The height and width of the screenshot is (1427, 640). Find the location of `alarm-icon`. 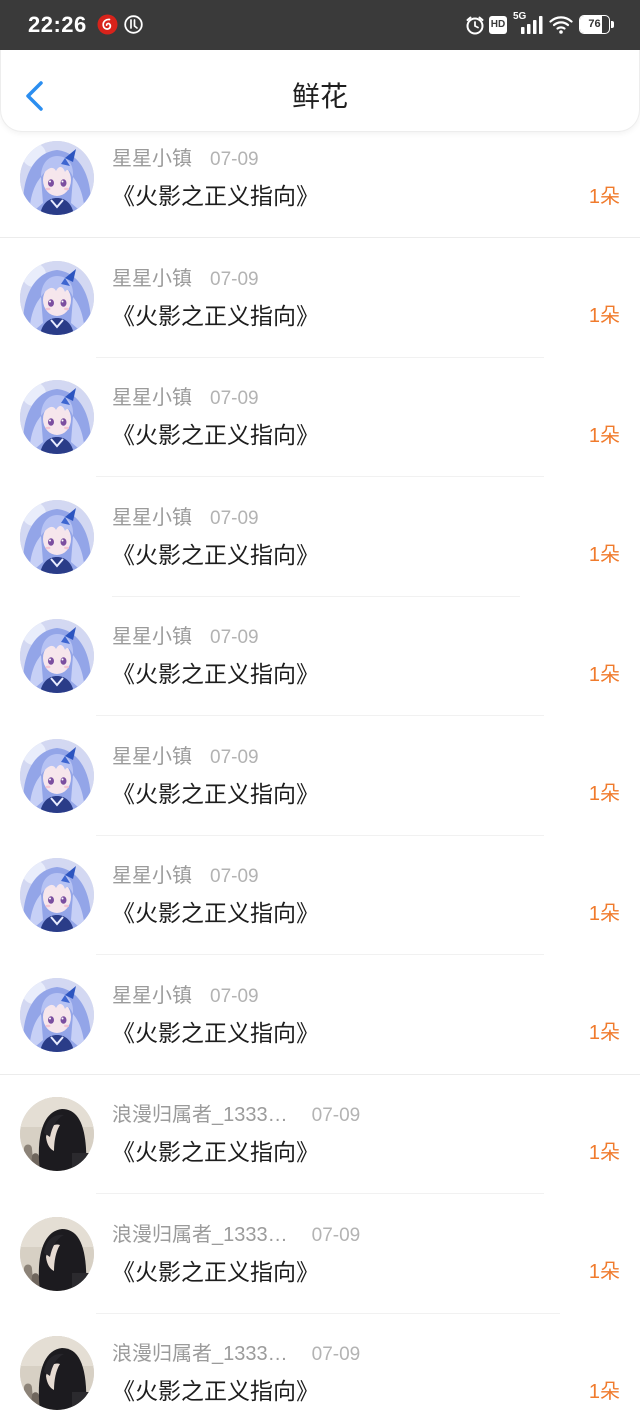

alarm-icon is located at coordinates (475, 25).